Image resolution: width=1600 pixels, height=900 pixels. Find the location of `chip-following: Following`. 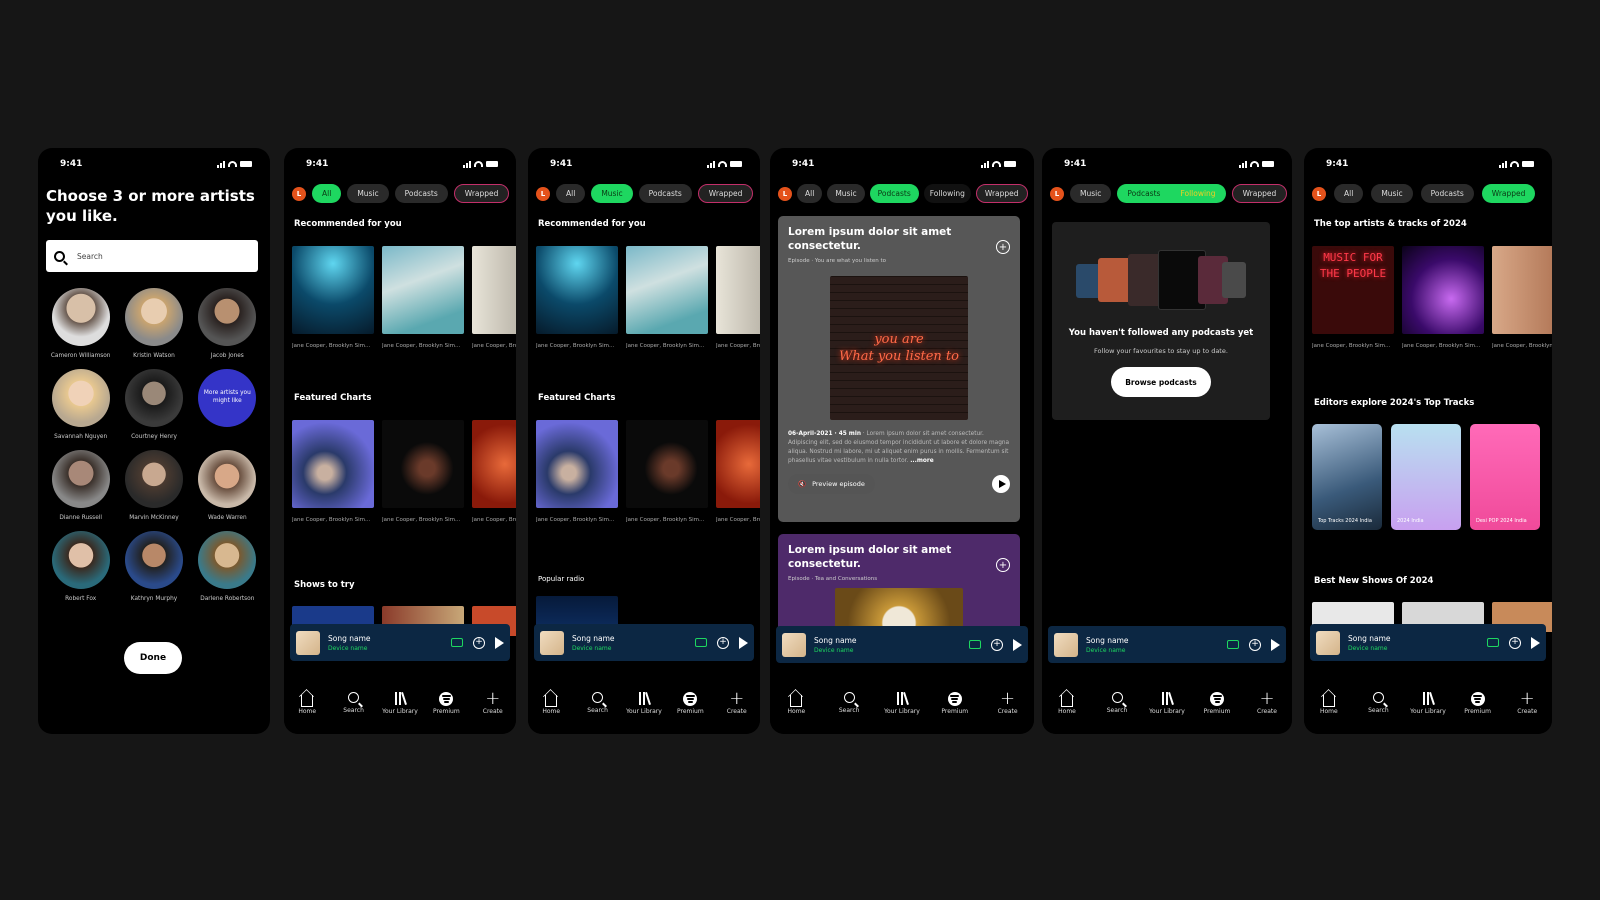

chip-following: Following is located at coordinates (947, 193).